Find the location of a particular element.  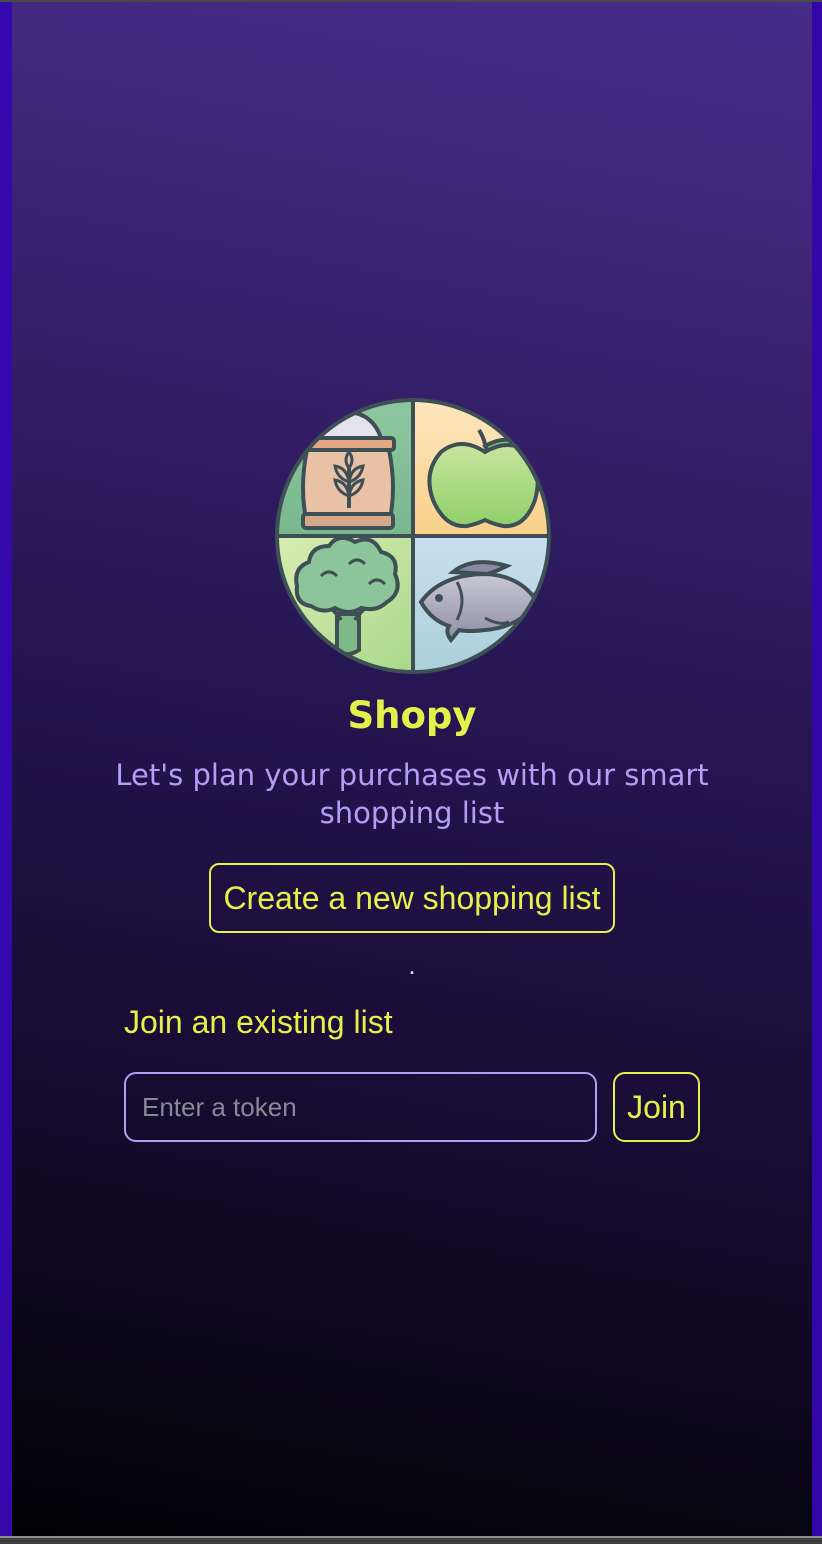

create-list-button: Create a new shopping list is located at coordinates (412, 898).